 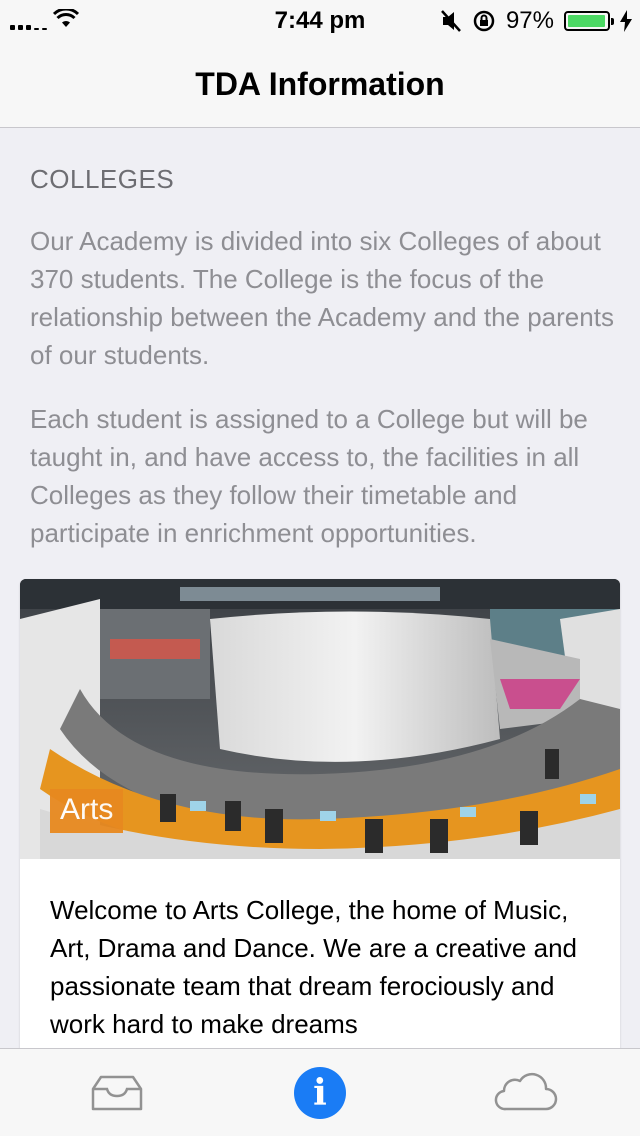 I want to click on inbox-icon, so click(x=117, y=1093).